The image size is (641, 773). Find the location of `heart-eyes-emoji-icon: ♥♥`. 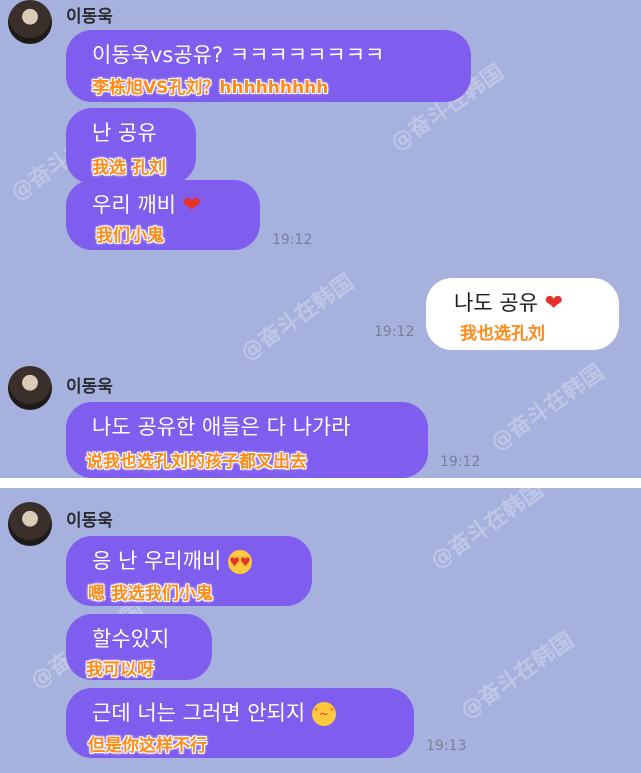

heart-eyes-emoji-icon: ♥♥ is located at coordinates (239, 562).